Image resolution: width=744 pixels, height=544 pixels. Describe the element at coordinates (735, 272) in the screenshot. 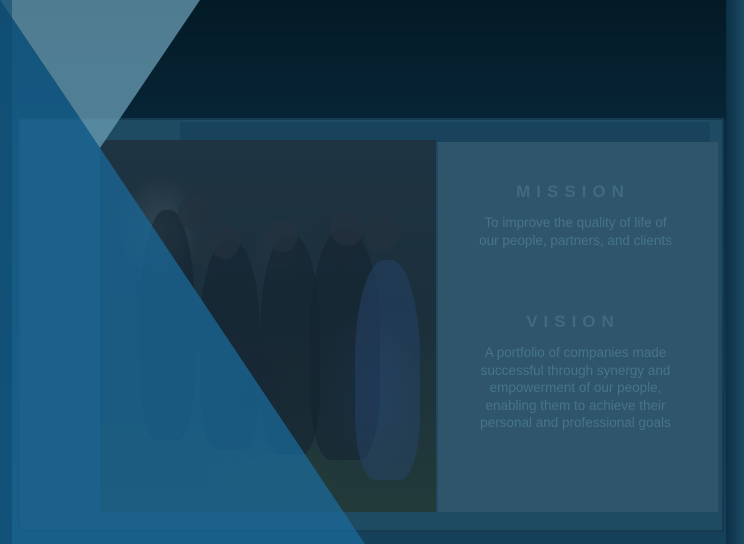

I see `right-edge-shadow` at that location.